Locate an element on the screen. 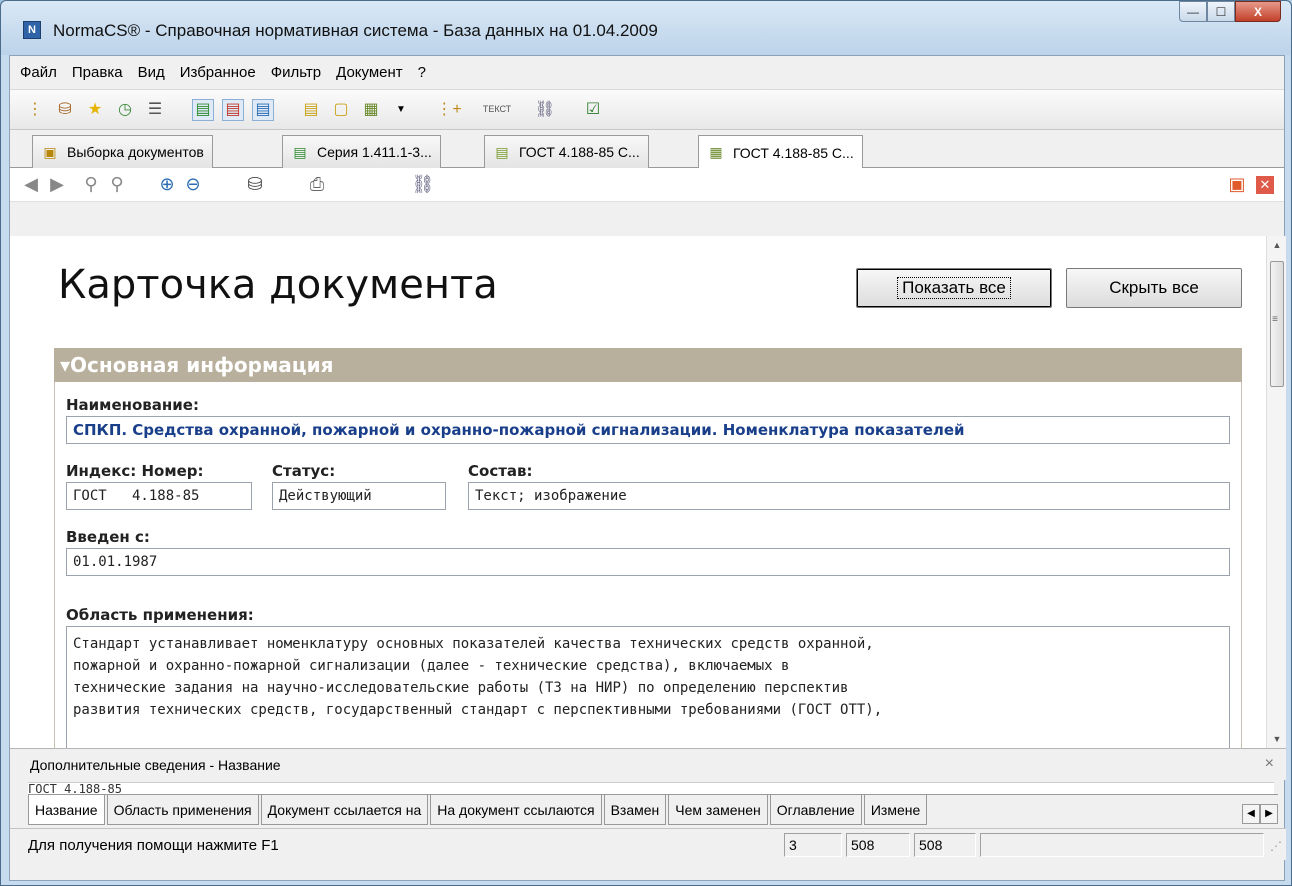 The height and width of the screenshot is (886, 1292). forward-icon: ▶ is located at coordinates (57, 185).